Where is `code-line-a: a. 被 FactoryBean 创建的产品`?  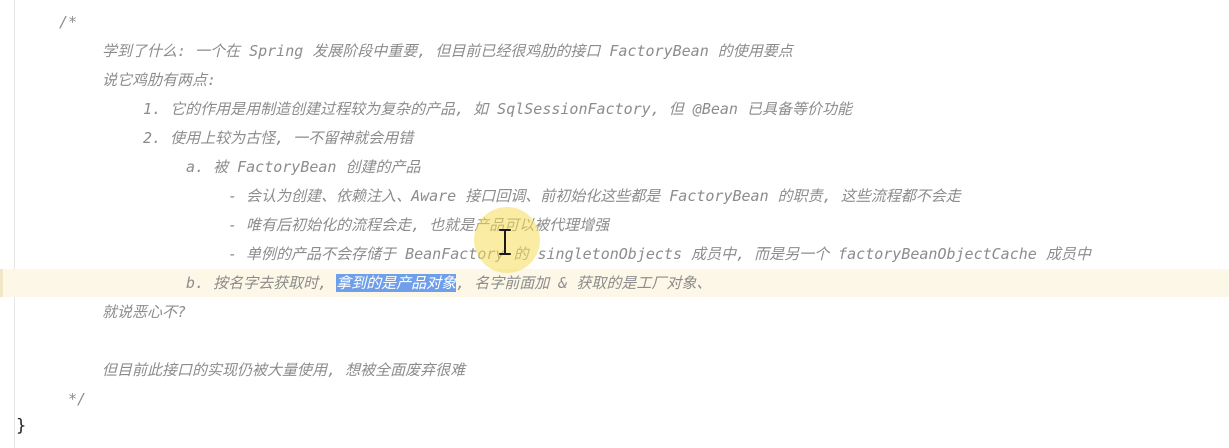
code-line-a: a. 被 FactoryBean 创建的产品 is located at coordinates (614, 167).